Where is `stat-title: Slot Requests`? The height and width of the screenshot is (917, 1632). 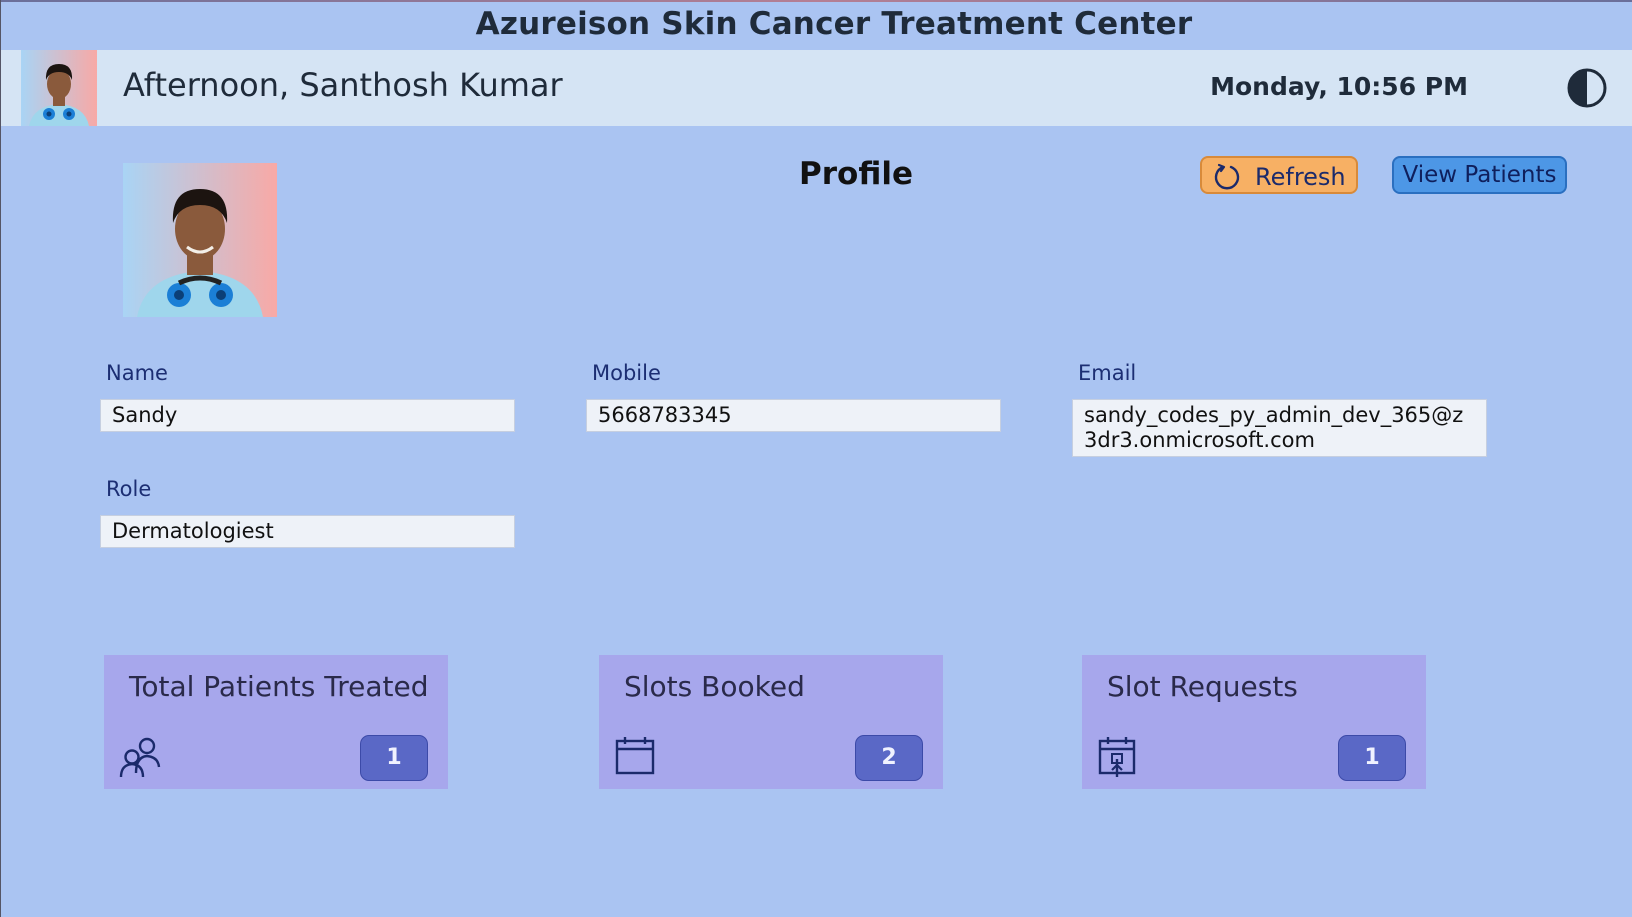 stat-title: Slot Requests is located at coordinates (1202, 686).